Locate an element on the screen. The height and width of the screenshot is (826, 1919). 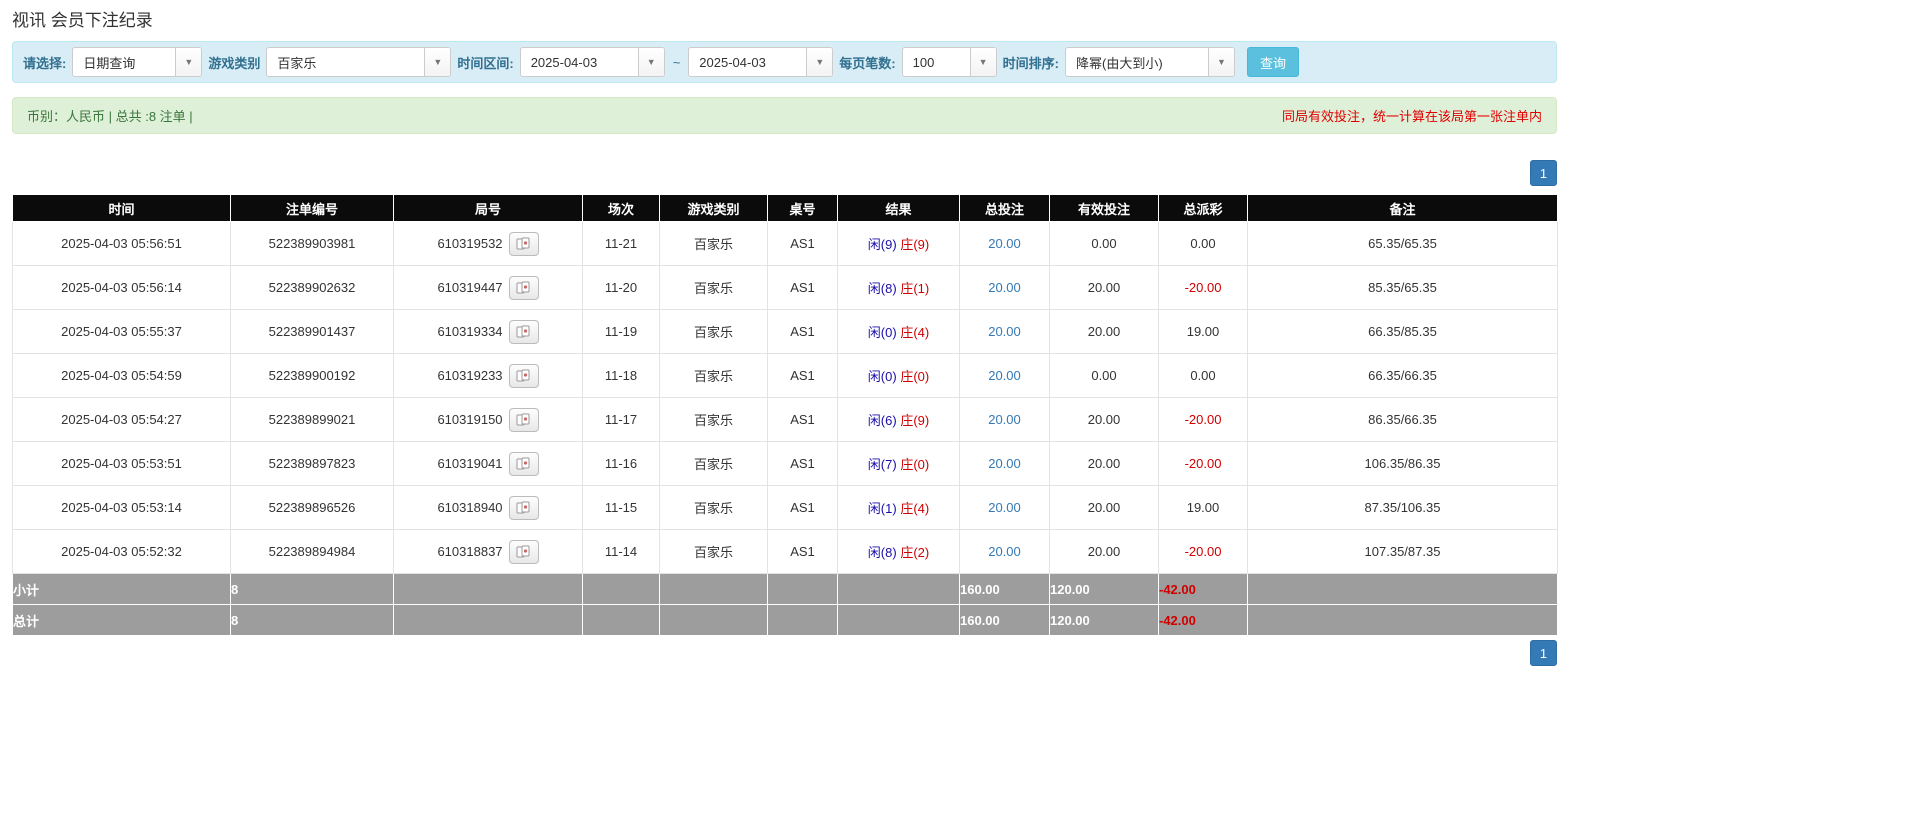
cell-session: 11-17 is located at coordinates (621, 419).